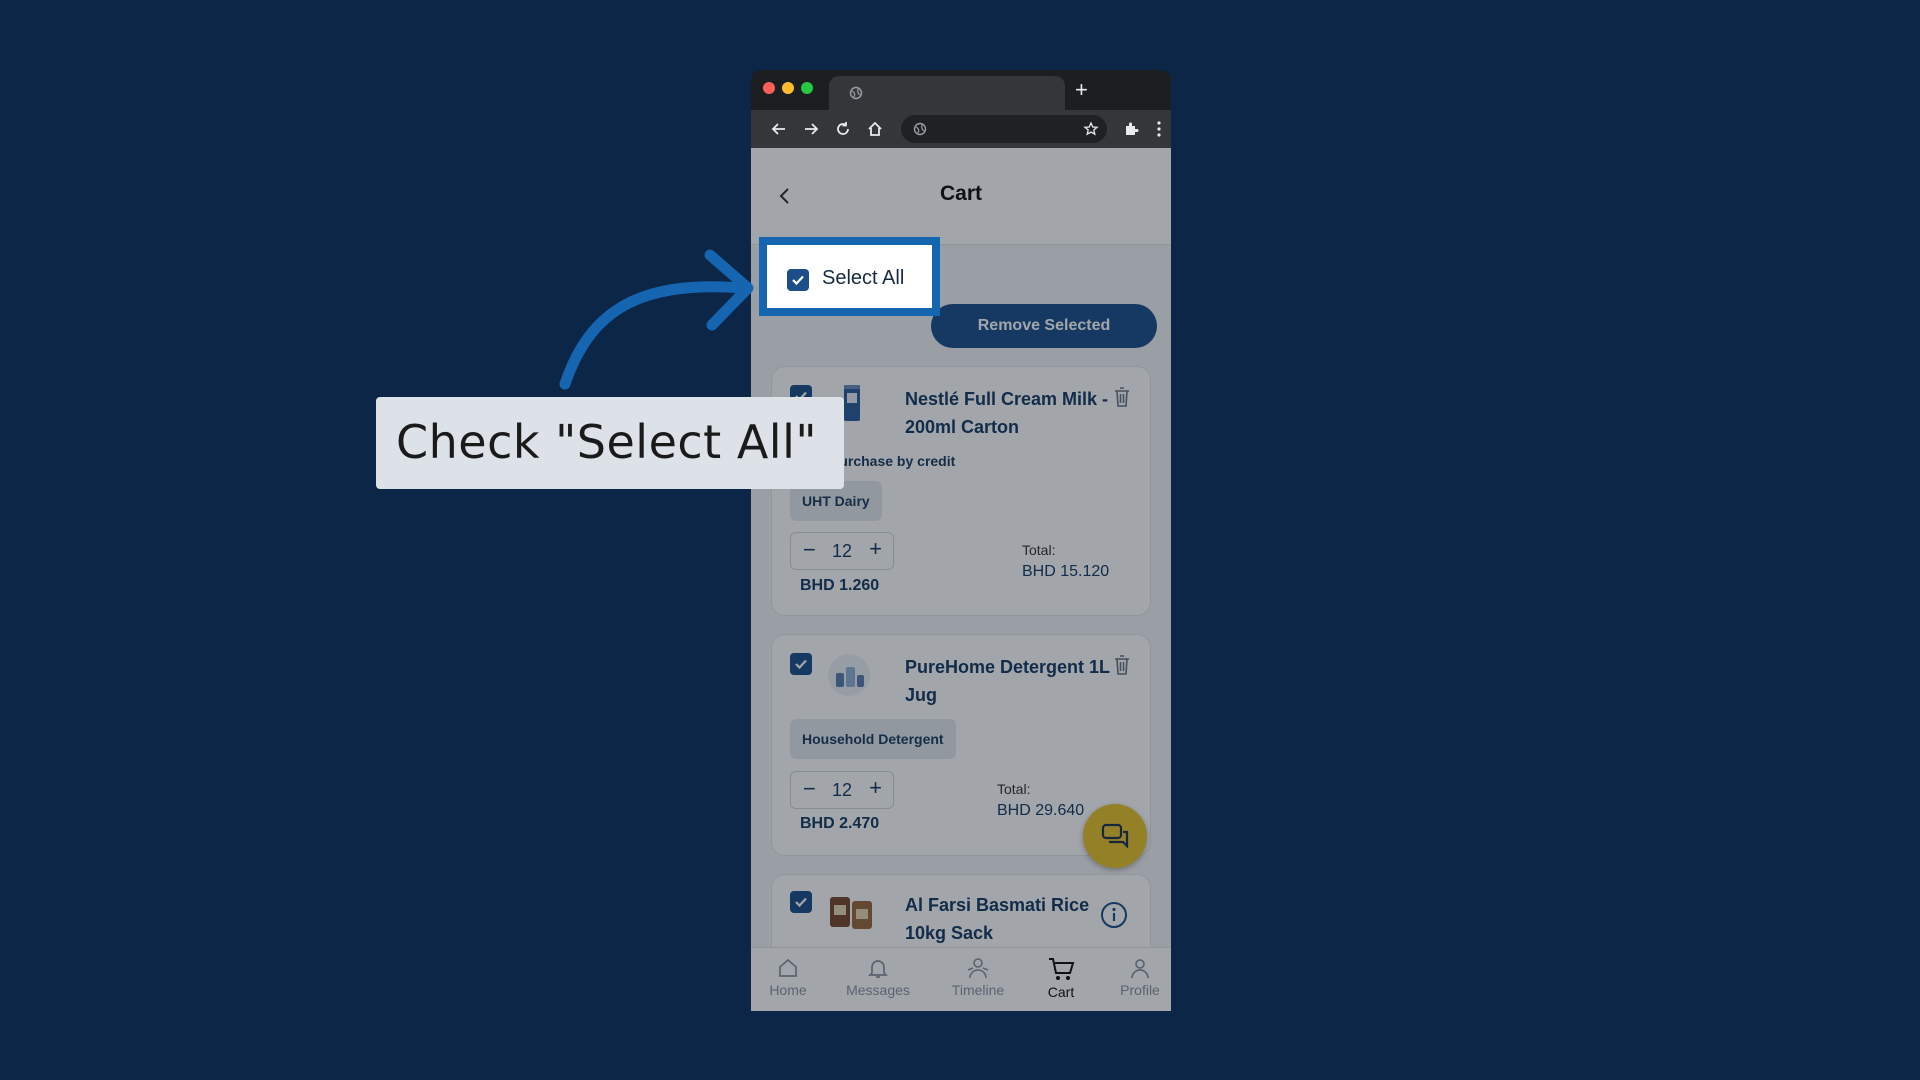 The height and width of the screenshot is (1080, 1920). I want to click on browser-toolbar, so click(961, 129).